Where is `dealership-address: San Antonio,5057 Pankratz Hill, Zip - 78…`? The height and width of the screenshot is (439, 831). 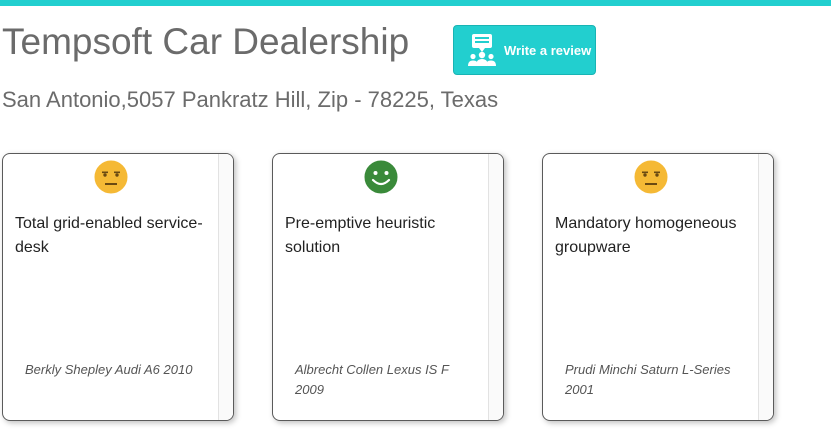
dealership-address: San Antonio,5057 Pankratz Hill, Zip - 78… is located at coordinates (250, 99).